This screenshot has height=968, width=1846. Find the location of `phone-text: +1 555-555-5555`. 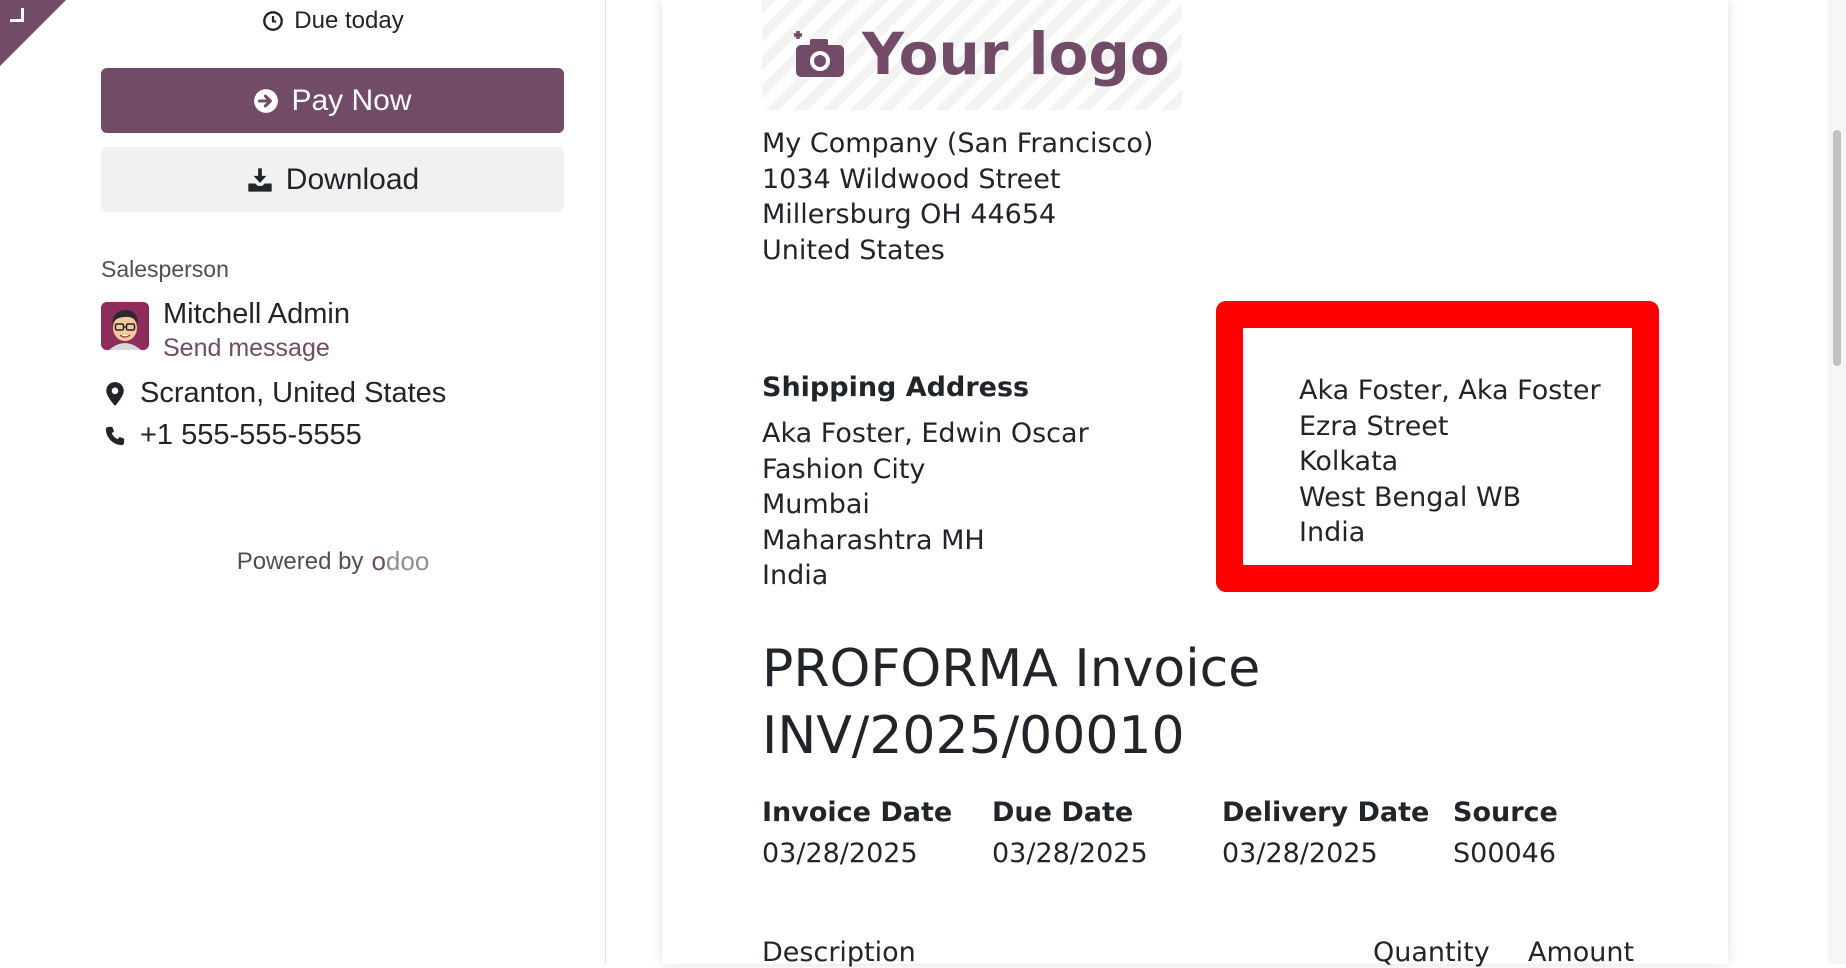

phone-text: +1 555-555-5555 is located at coordinates (251, 435).